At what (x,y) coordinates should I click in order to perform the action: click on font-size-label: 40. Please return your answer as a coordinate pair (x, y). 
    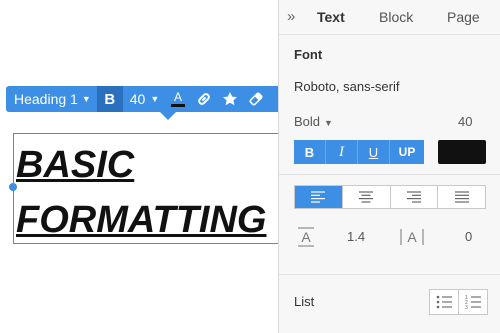
    Looking at the image, I should click on (137, 99).